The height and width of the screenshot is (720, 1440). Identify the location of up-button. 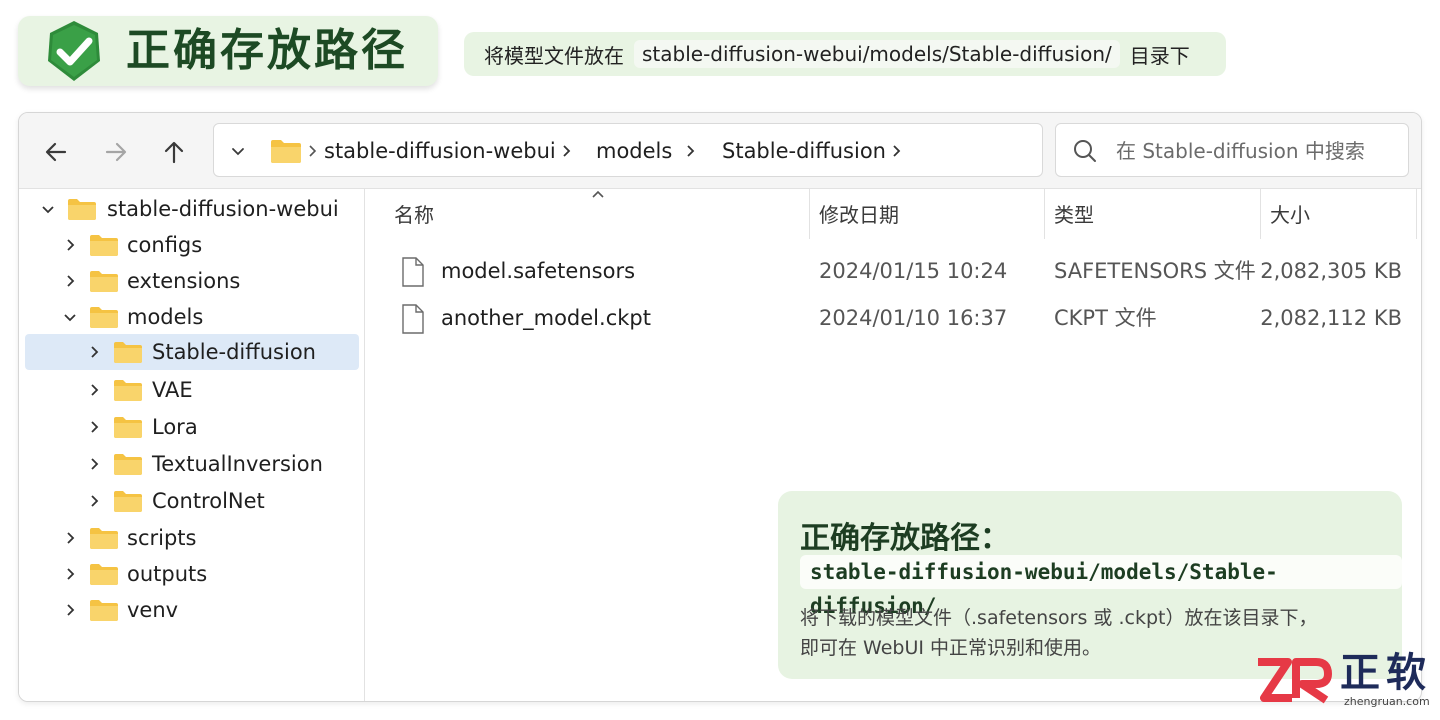
(174, 152).